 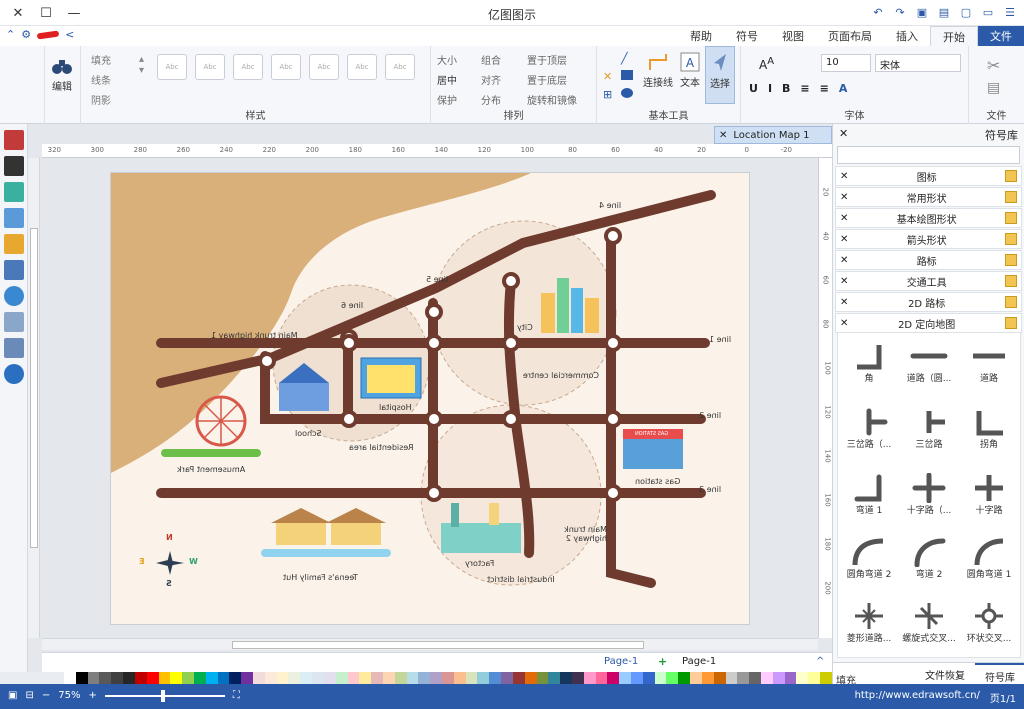 What do you see at coordinates (1001, 36) in the screenshot?
I see `tab-file: 文件` at bounding box center [1001, 36].